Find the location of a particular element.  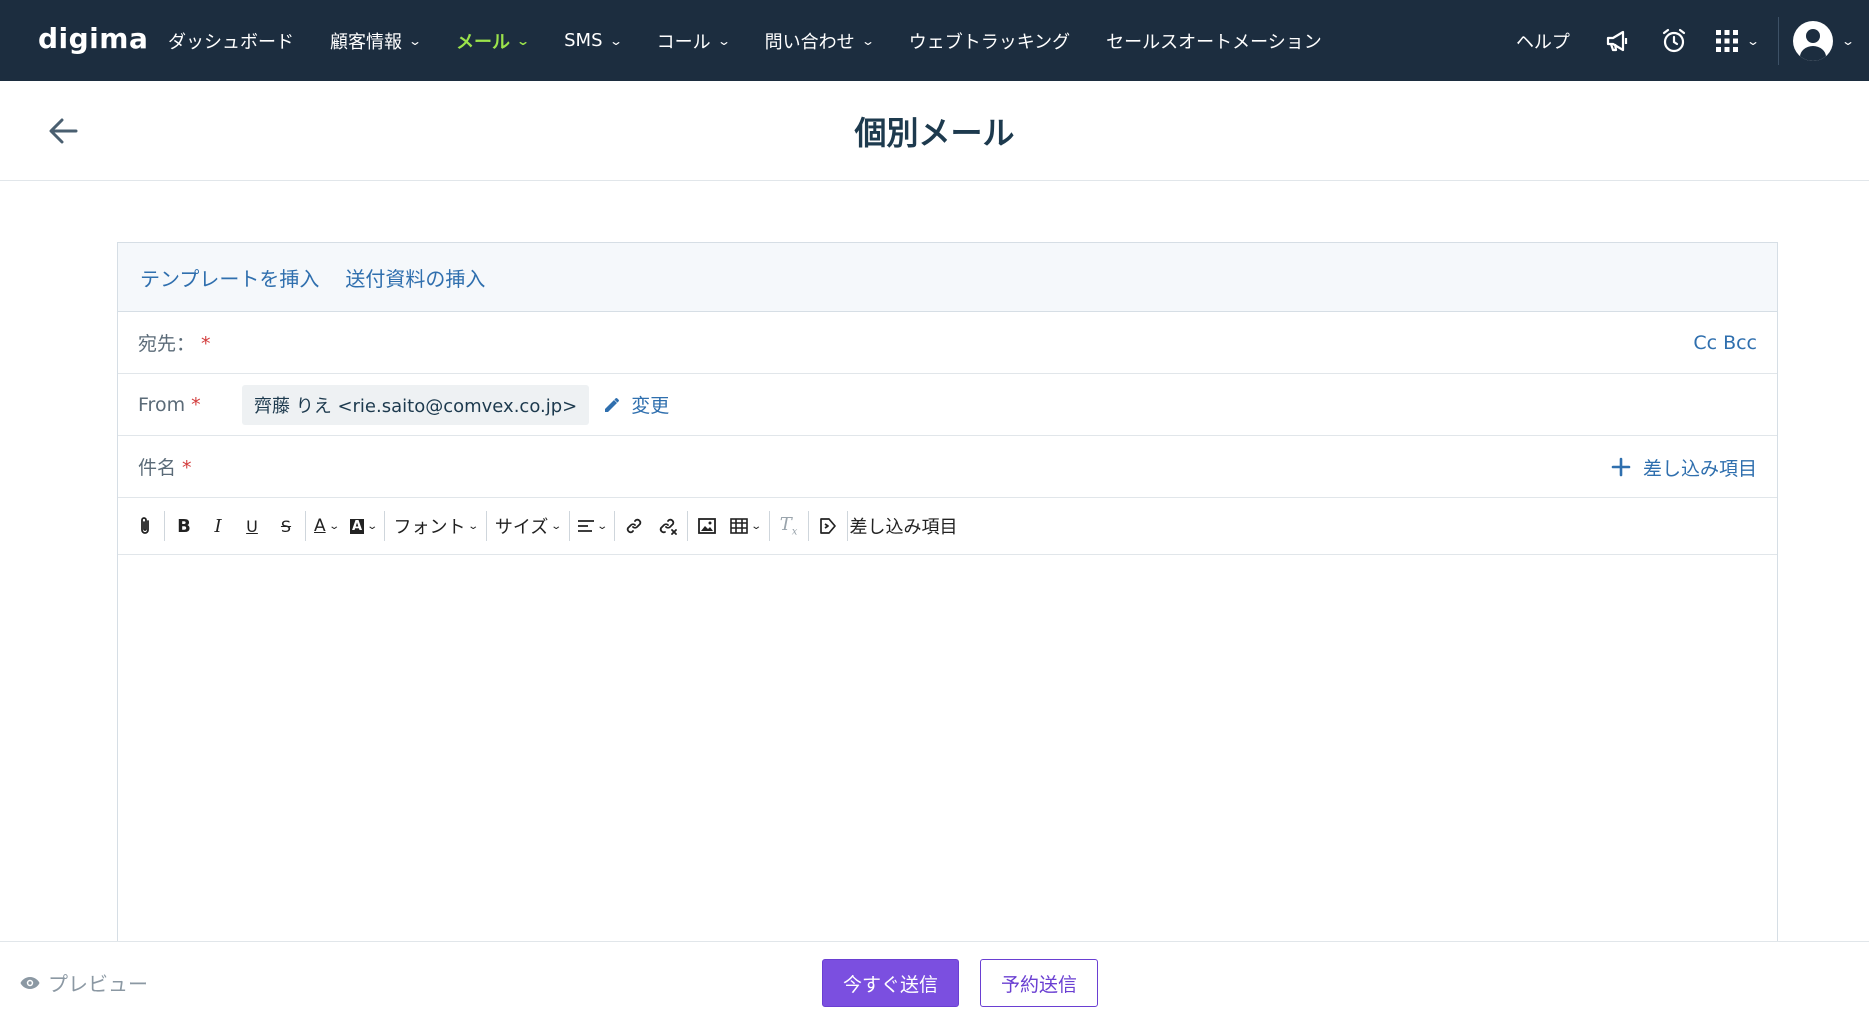

nav-dashboard-label: ダッシュボード is located at coordinates (231, 42).